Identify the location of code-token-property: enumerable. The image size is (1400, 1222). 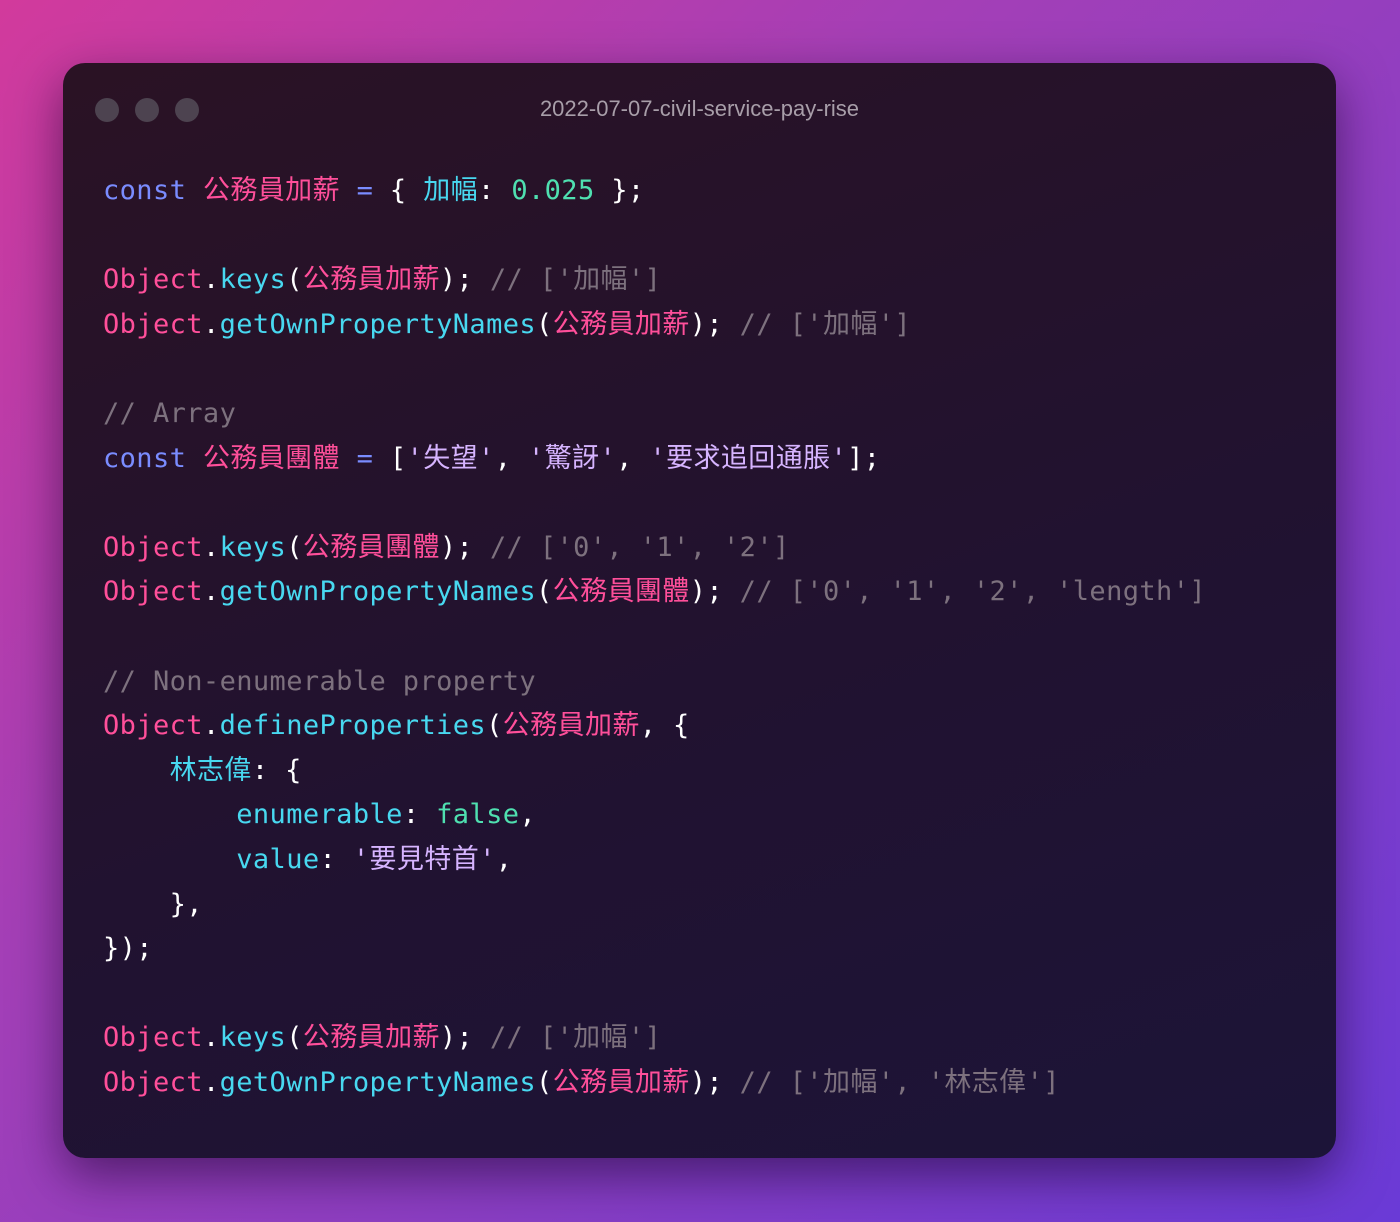
(319, 815).